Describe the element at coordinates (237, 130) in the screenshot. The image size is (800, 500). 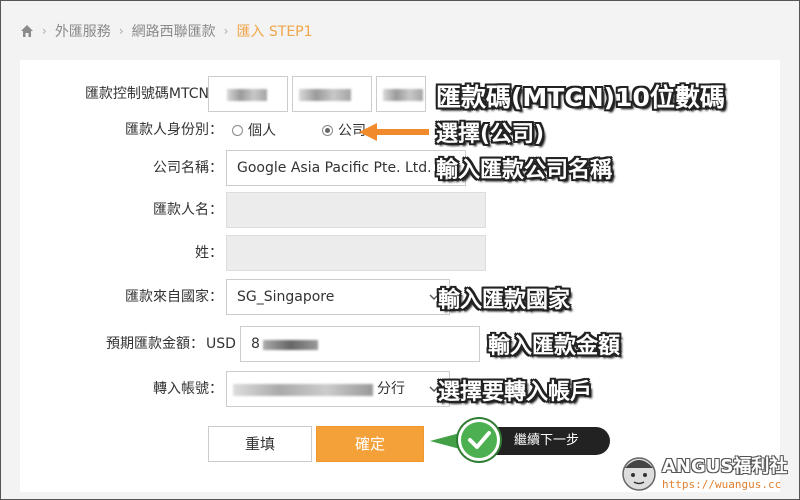
I see `radio-individual` at that location.